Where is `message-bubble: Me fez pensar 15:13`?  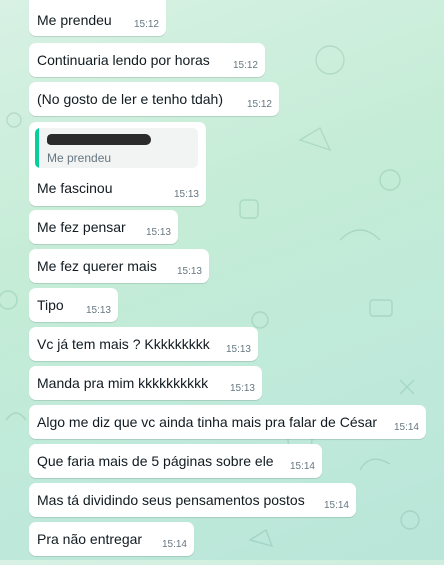
message-bubble: Me fez pensar 15:13 is located at coordinates (103, 227).